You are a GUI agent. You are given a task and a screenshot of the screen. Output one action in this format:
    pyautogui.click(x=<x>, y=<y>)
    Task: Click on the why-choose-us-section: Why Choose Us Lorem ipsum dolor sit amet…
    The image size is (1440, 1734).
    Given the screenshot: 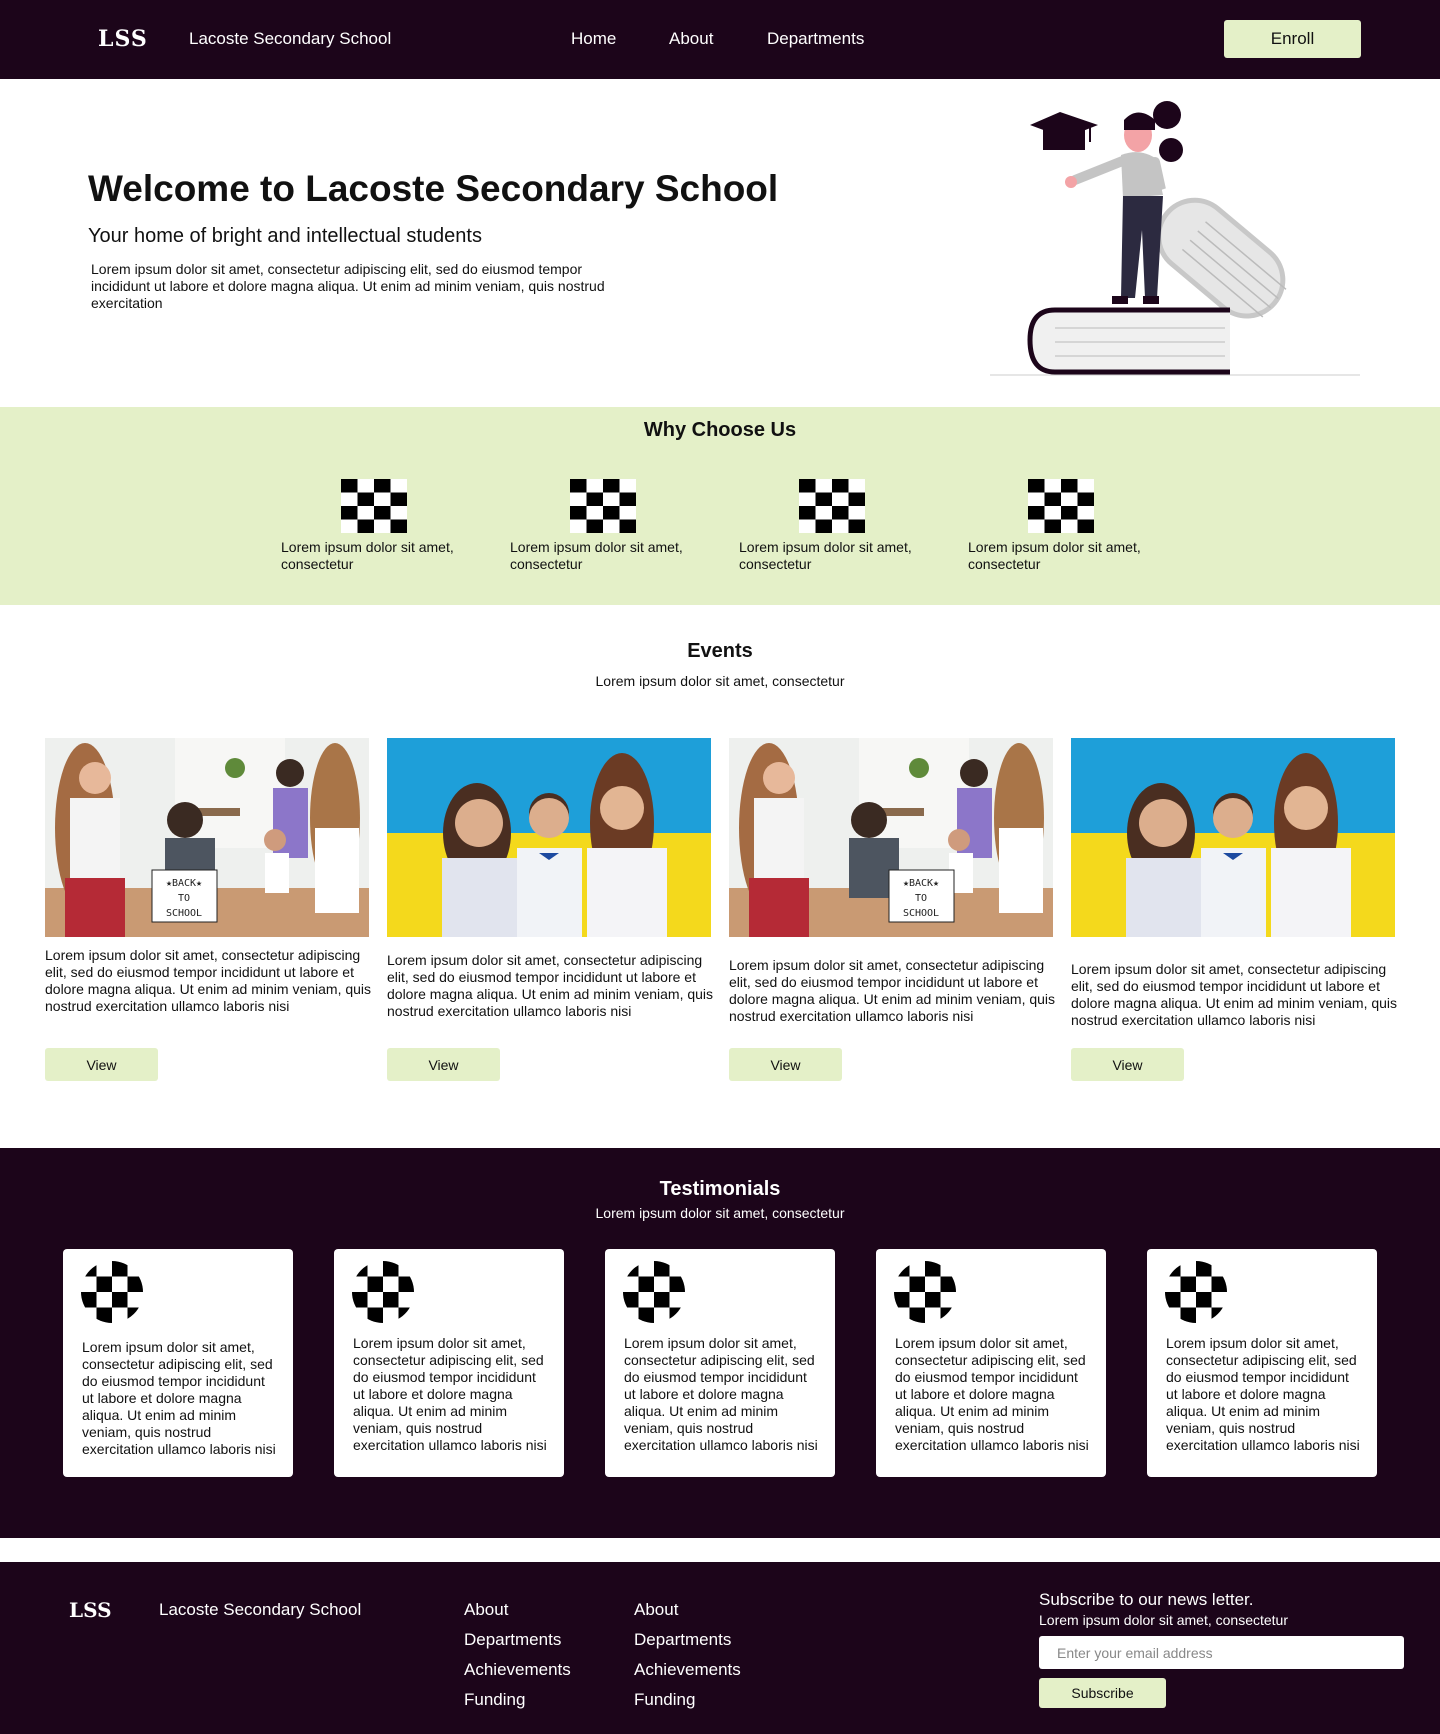 What is the action you would take?
    pyautogui.click(x=720, y=506)
    